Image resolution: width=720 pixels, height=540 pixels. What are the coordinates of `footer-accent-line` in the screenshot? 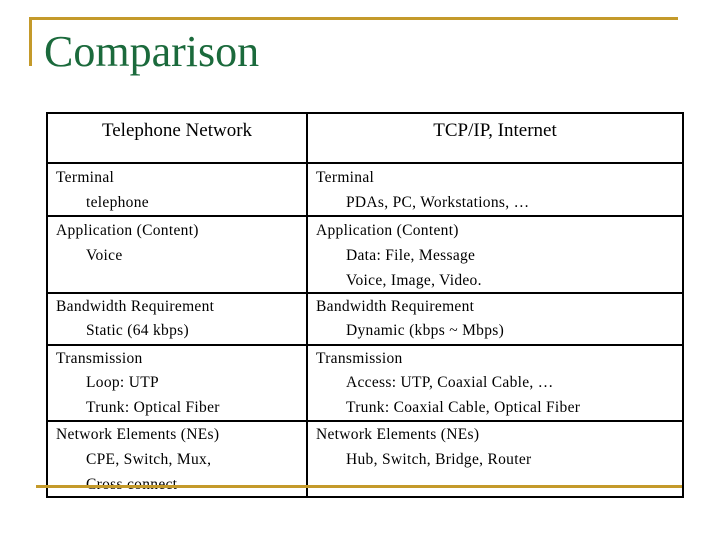 It's located at (359, 486).